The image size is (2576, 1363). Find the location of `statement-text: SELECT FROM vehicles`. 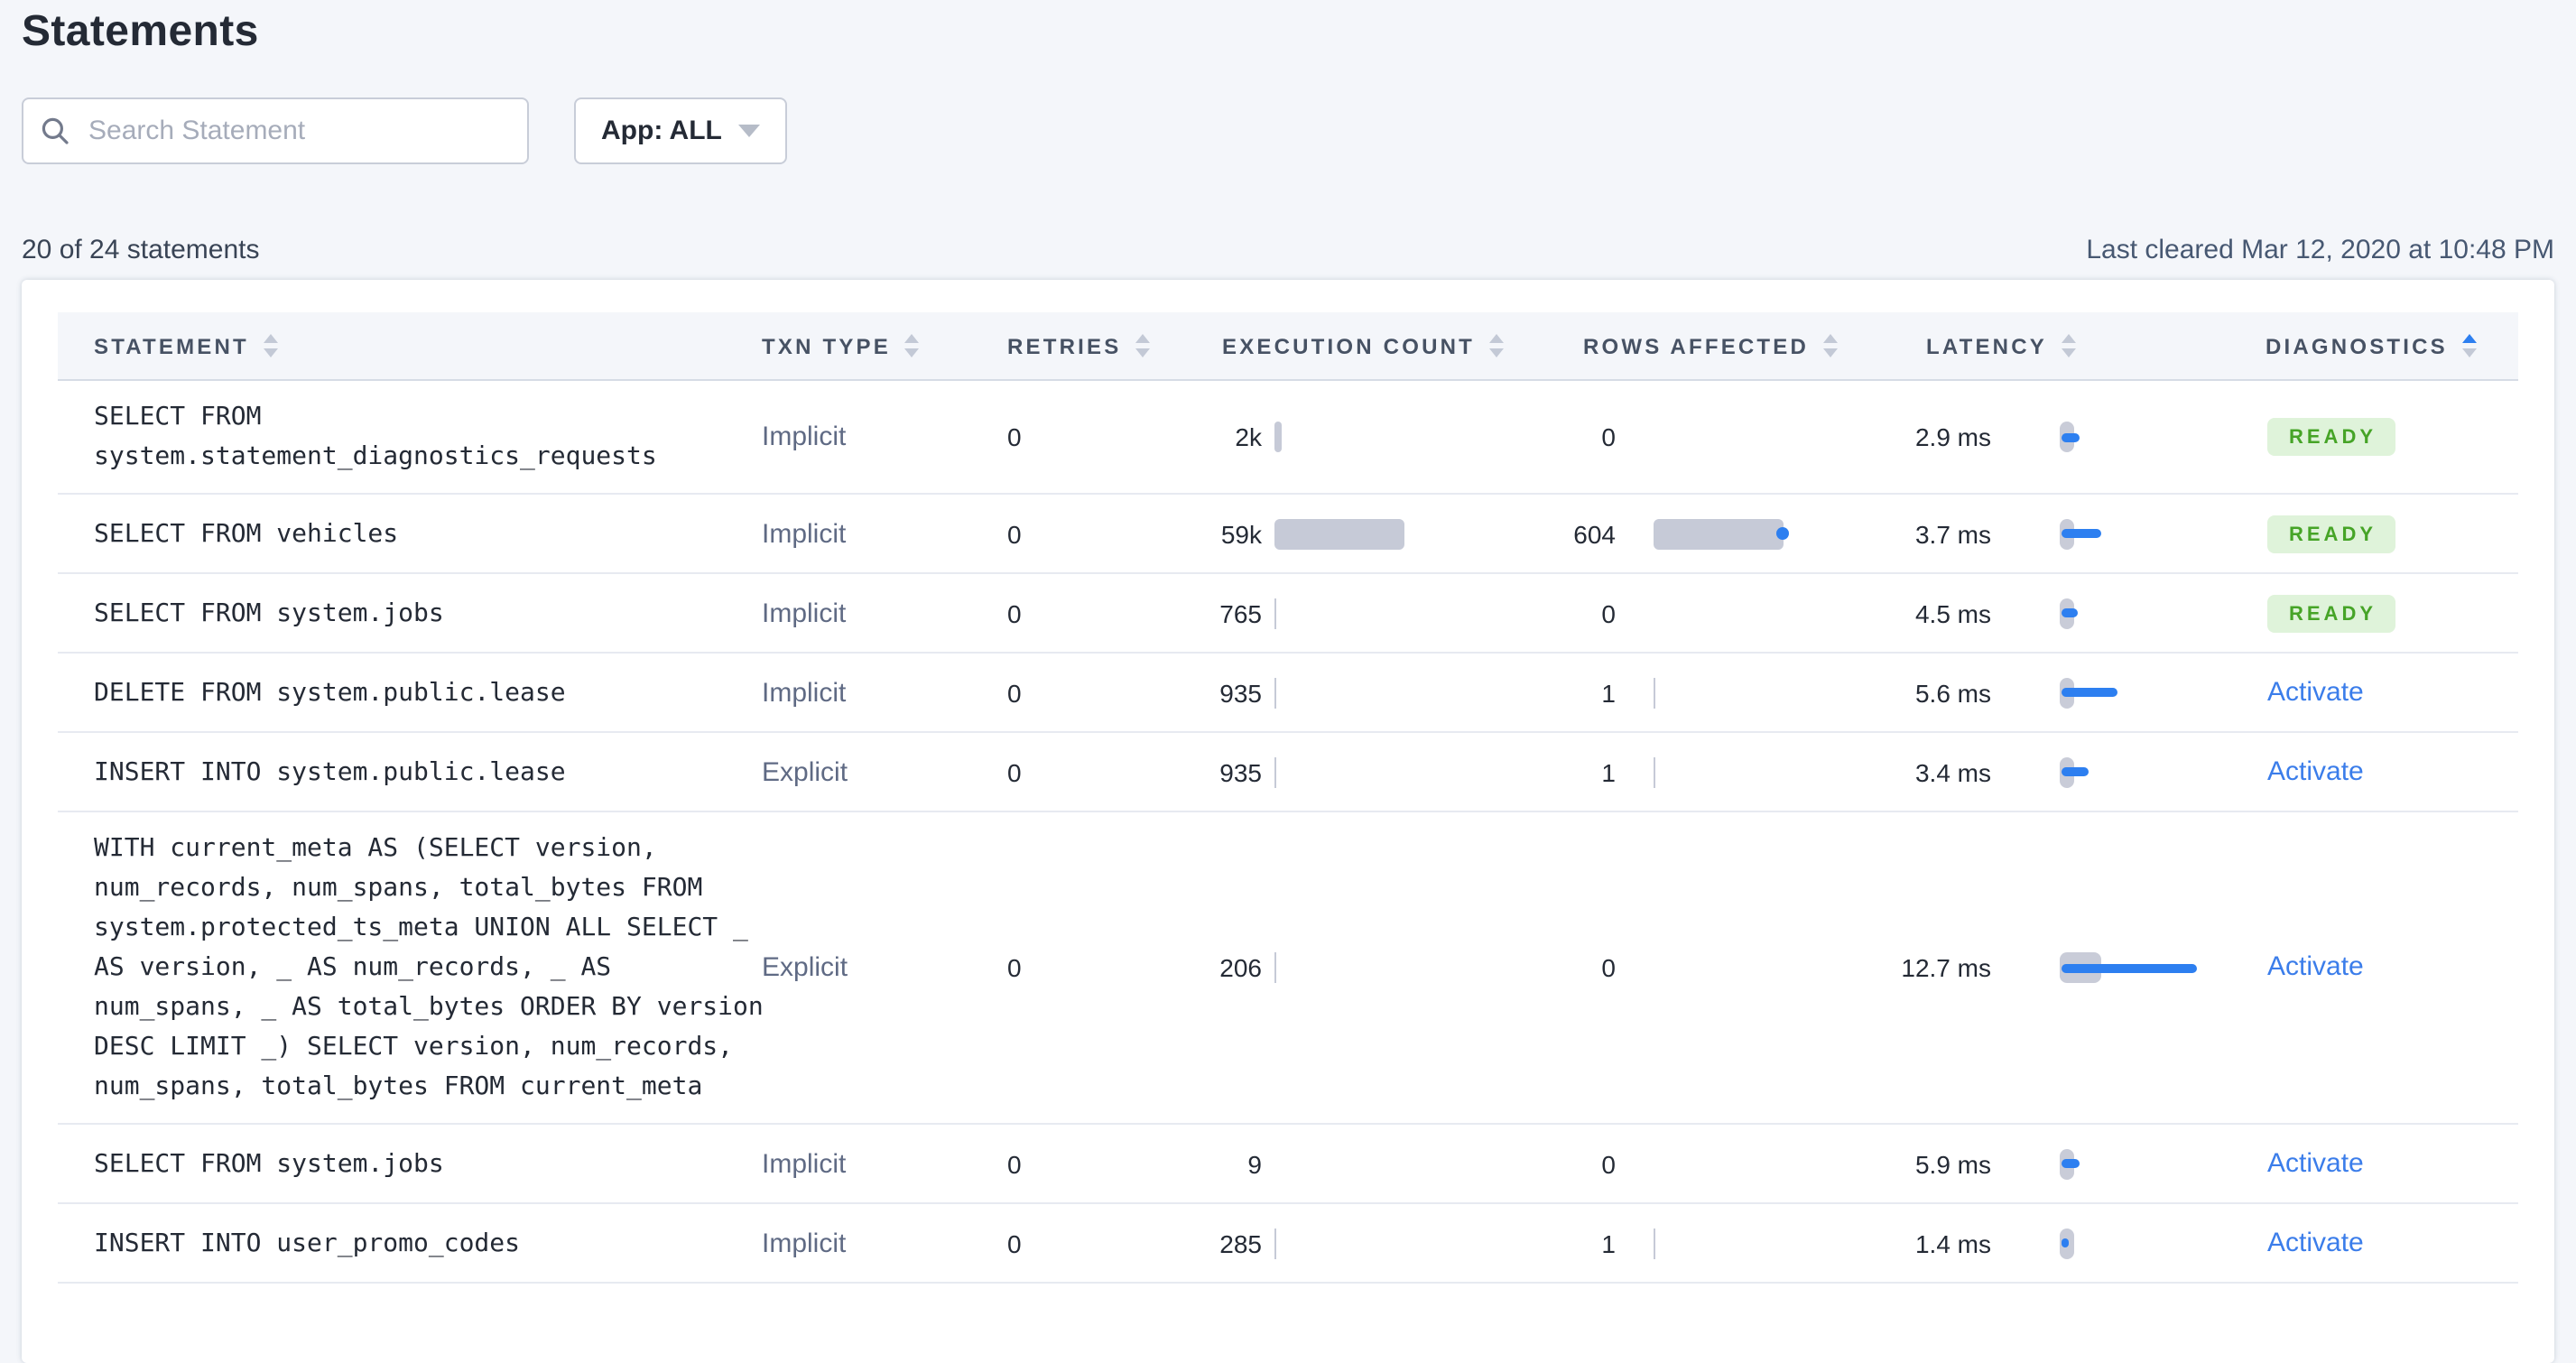

statement-text: SELECT FROM vehicles is located at coordinates (429, 533).